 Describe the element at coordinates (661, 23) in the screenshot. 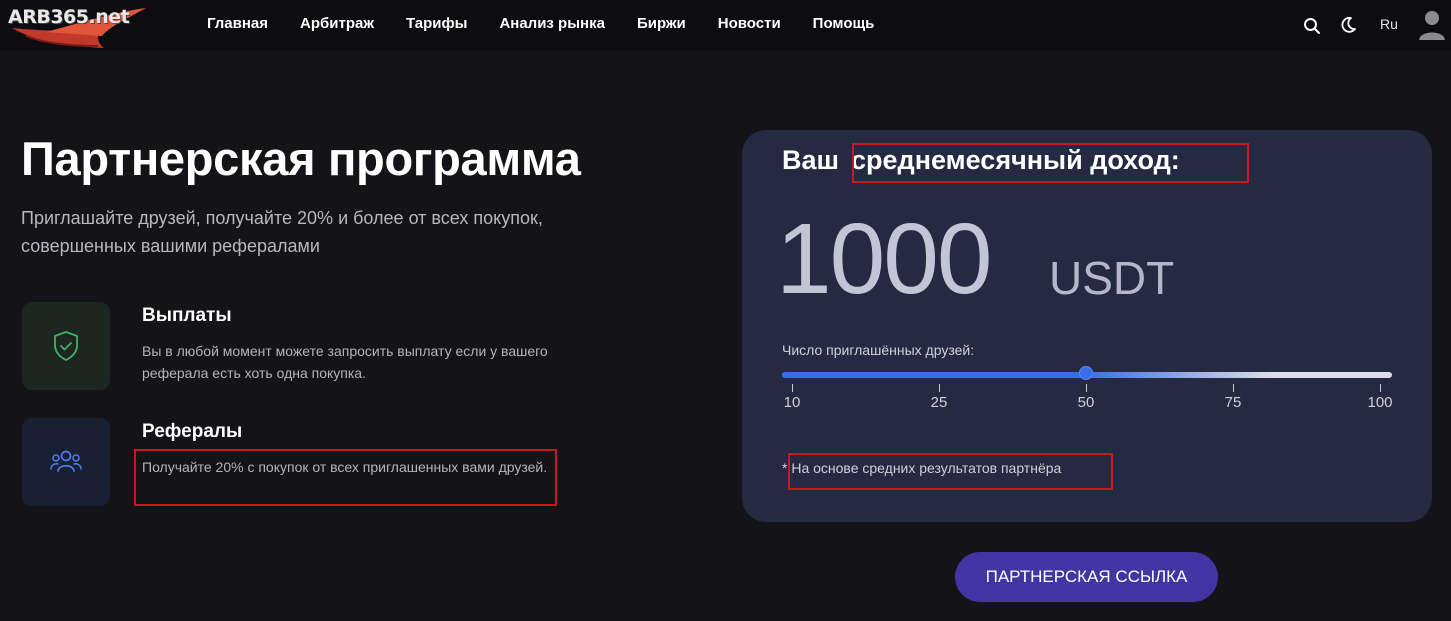

I see `nav-item-exchanges: Биржи` at that location.